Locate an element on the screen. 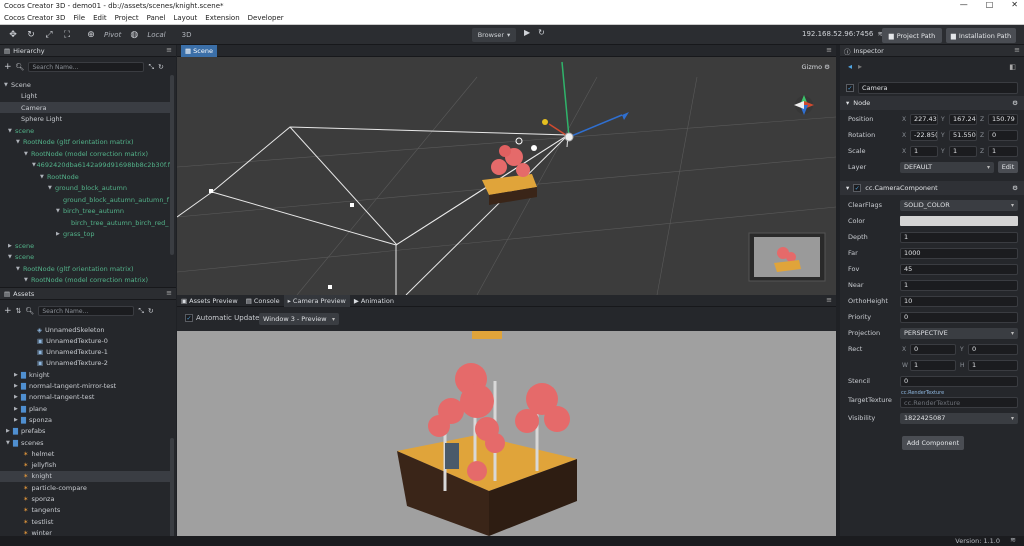 Image resolution: width=1024 pixels, height=546 pixels. lock-icon: ◧ is located at coordinates (1012, 67).